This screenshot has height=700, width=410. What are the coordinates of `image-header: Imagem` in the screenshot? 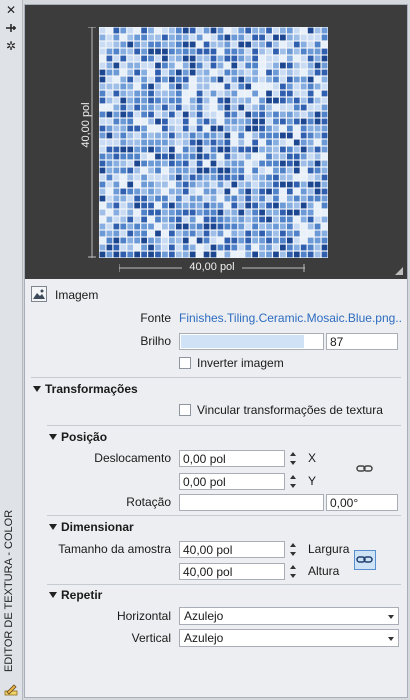 It's located at (77, 295).